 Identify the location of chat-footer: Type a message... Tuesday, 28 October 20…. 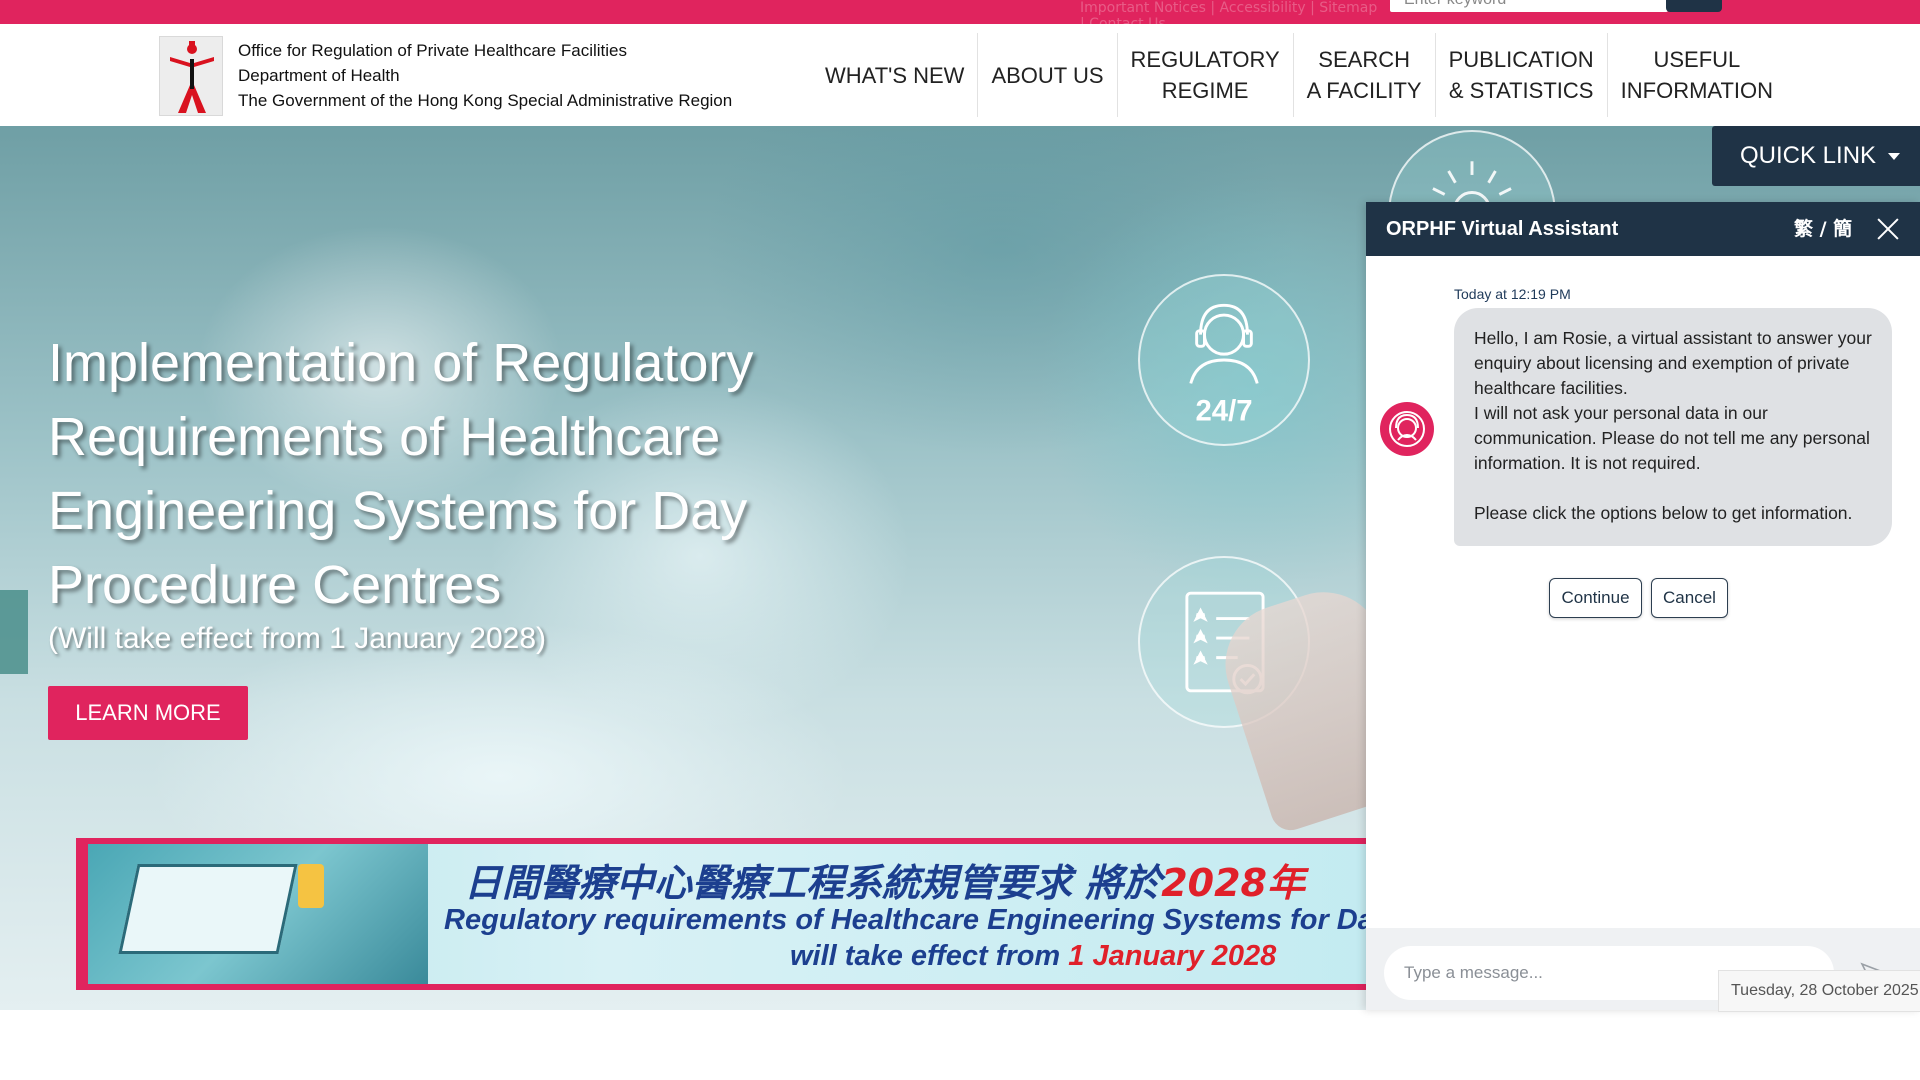
(1643, 970).